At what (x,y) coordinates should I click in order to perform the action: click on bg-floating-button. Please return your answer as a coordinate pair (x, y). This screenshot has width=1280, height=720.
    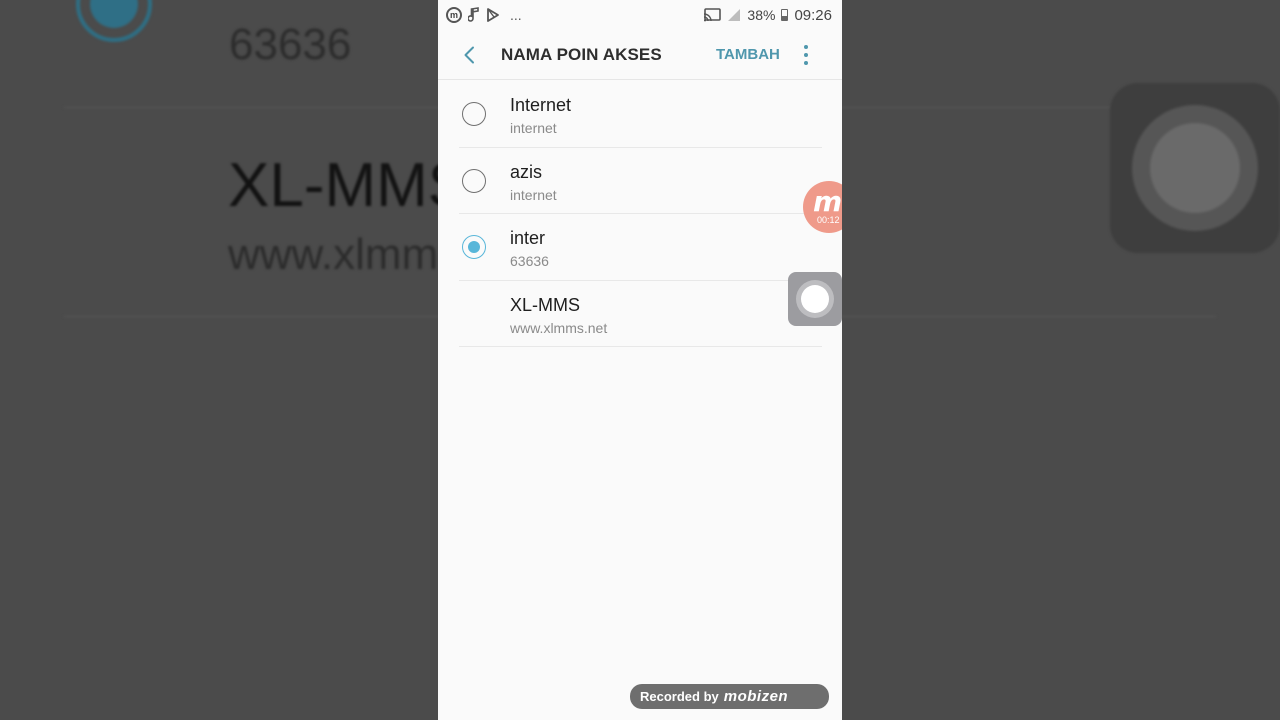
    Looking at the image, I should click on (1195, 168).